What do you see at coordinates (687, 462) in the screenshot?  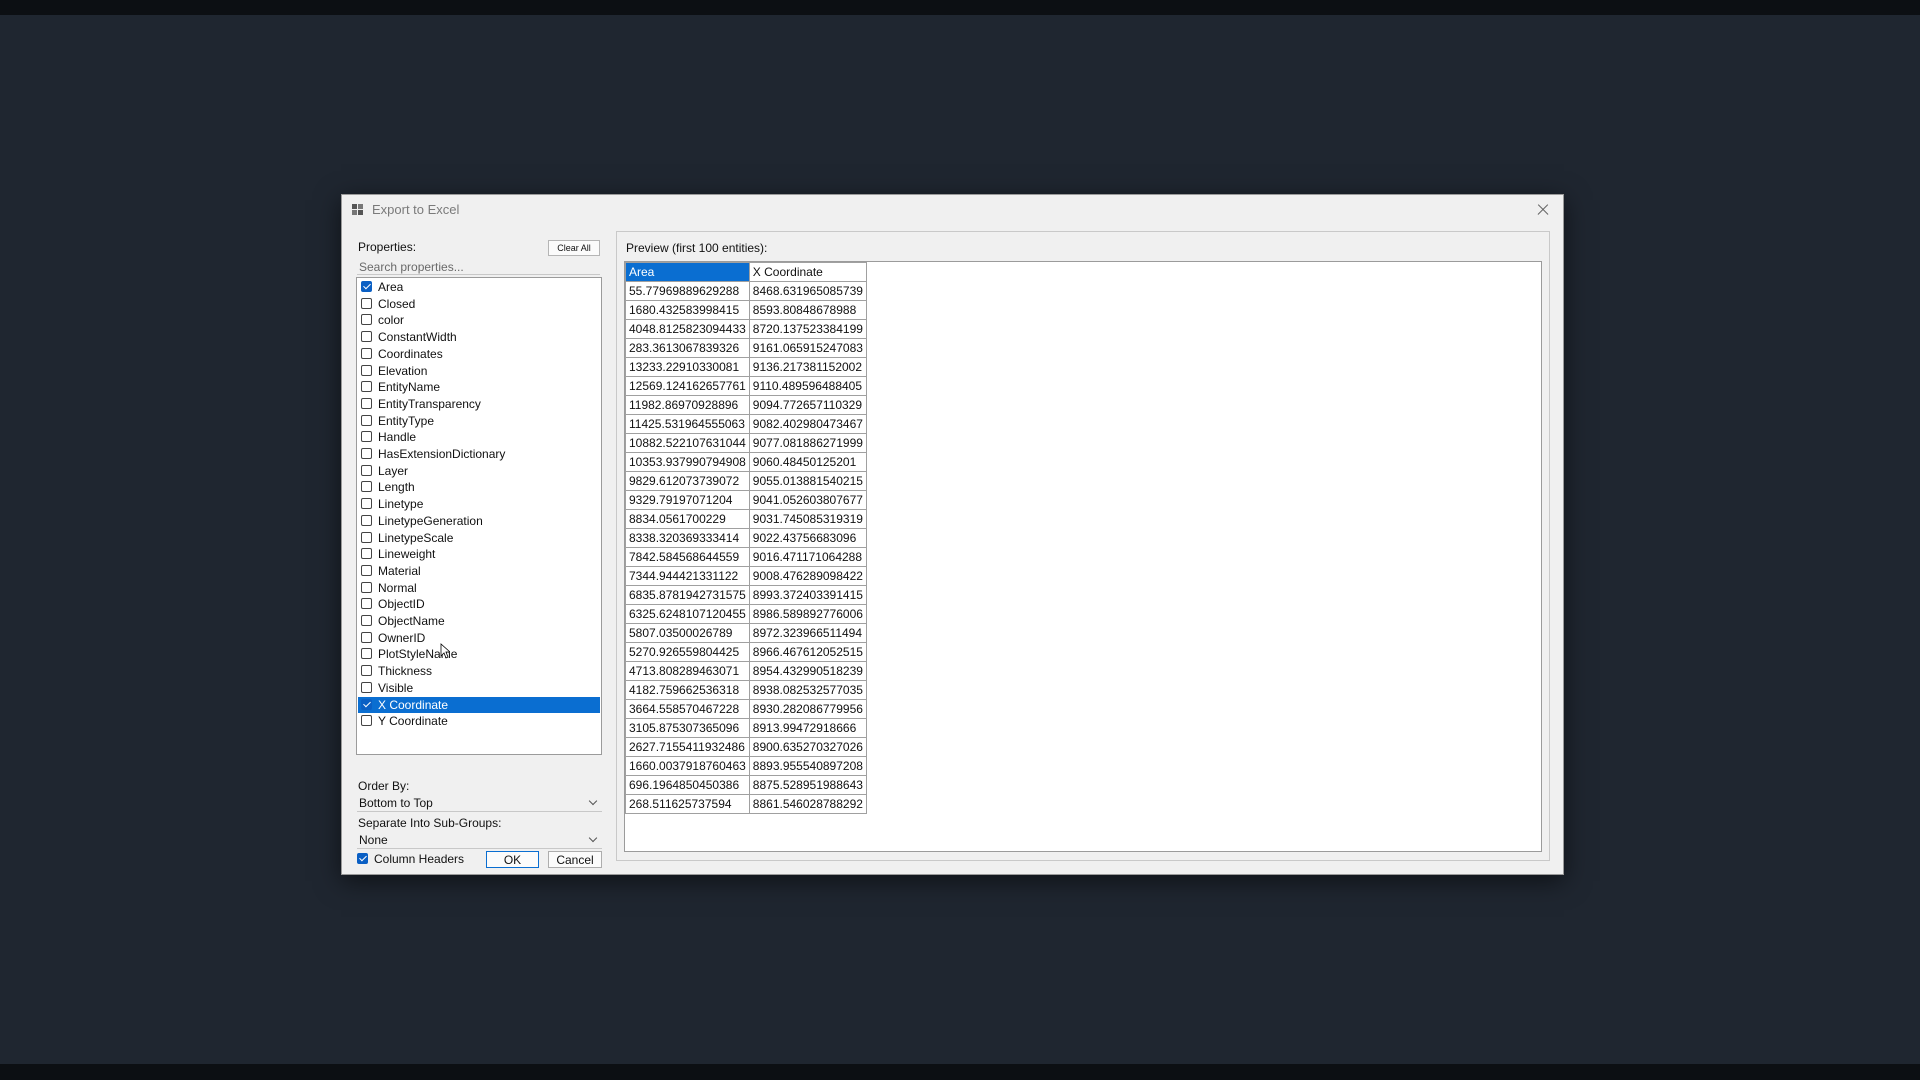 I see `cell-area: 10353.937990794908` at bounding box center [687, 462].